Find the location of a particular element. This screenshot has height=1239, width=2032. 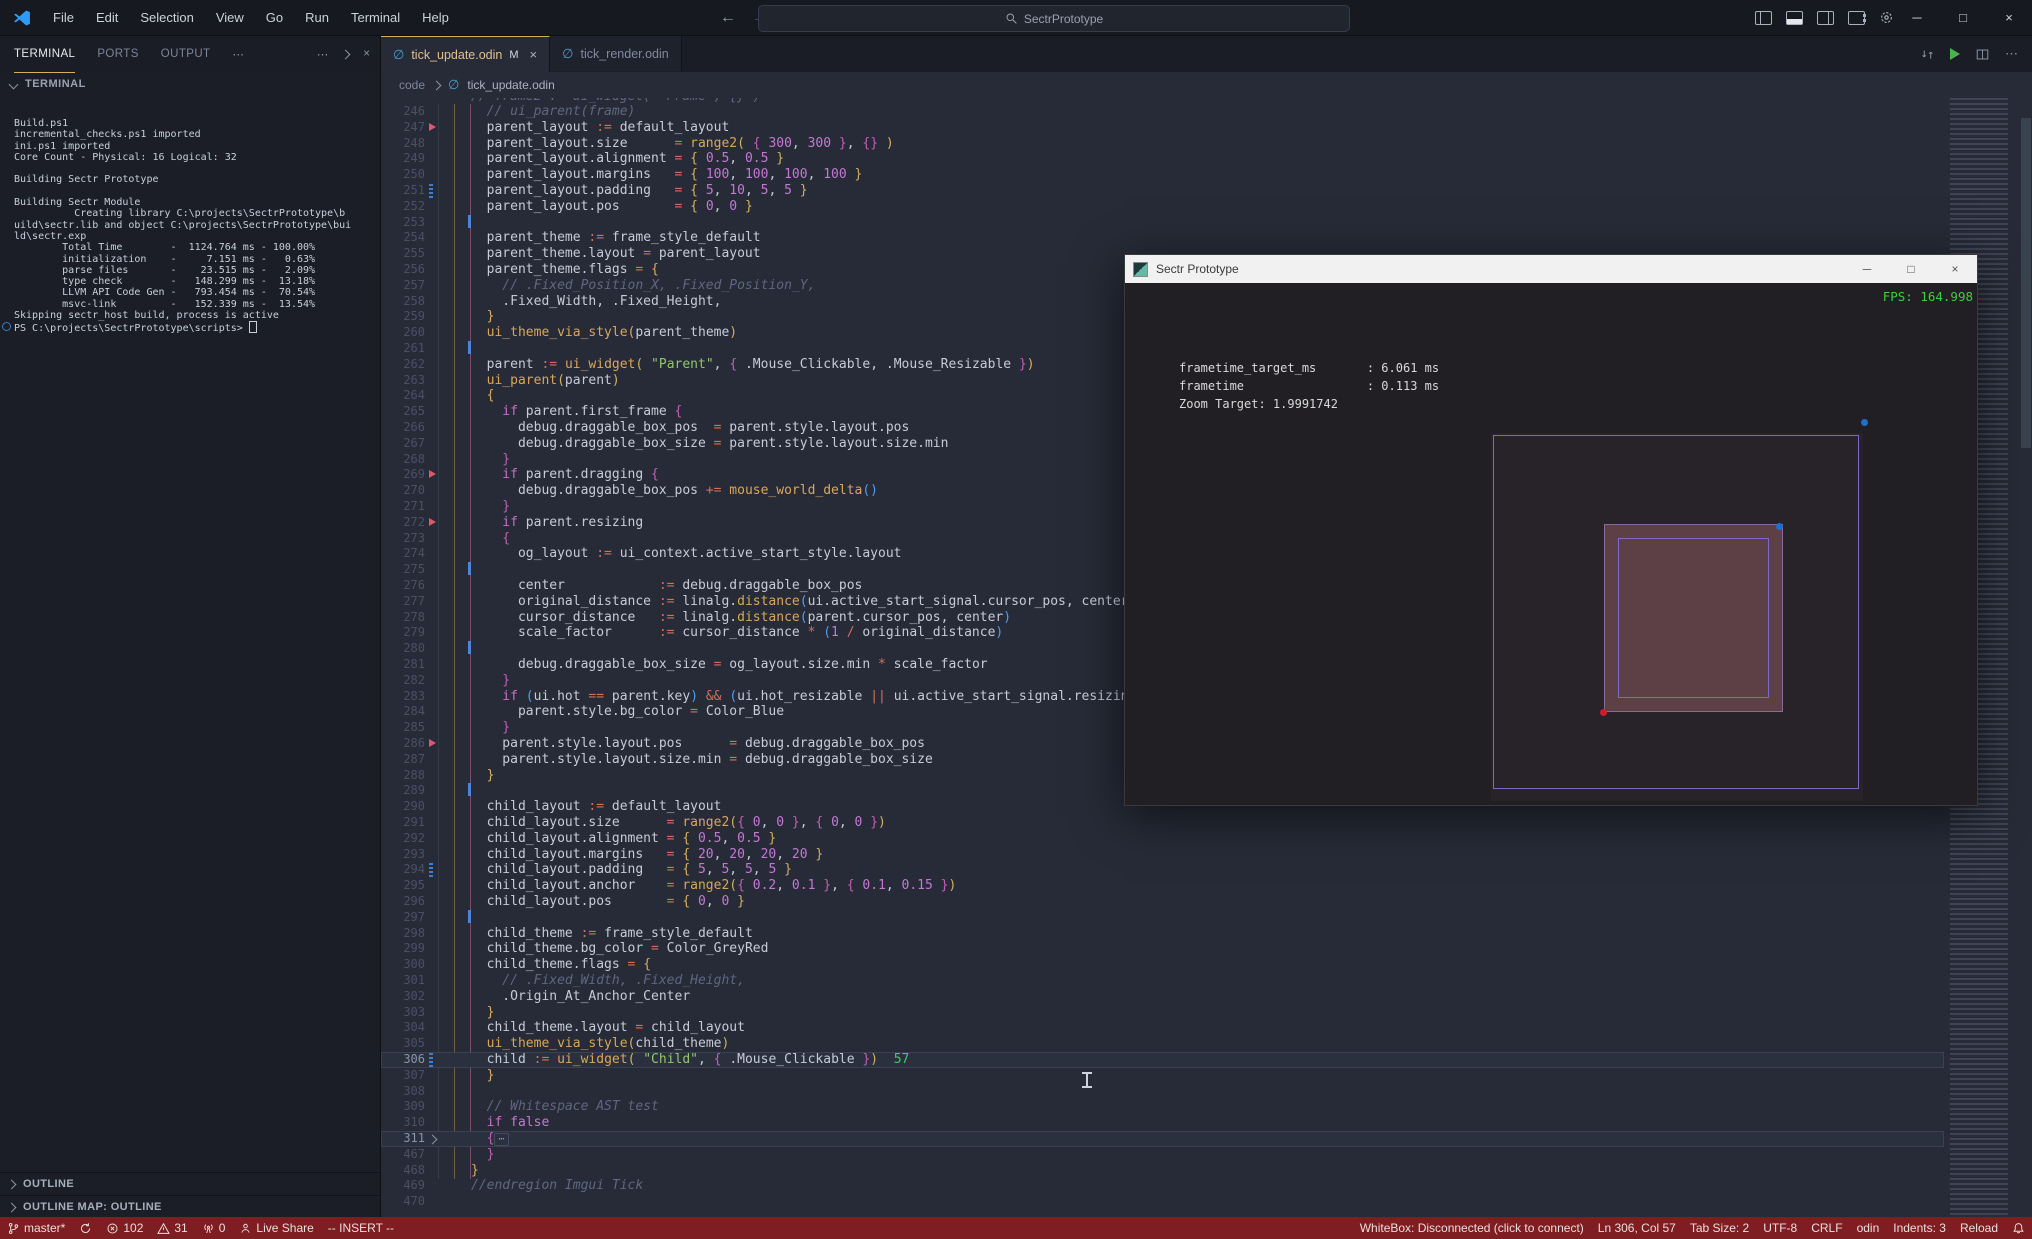

maximize-button: □ is located at coordinates (1963, 17).